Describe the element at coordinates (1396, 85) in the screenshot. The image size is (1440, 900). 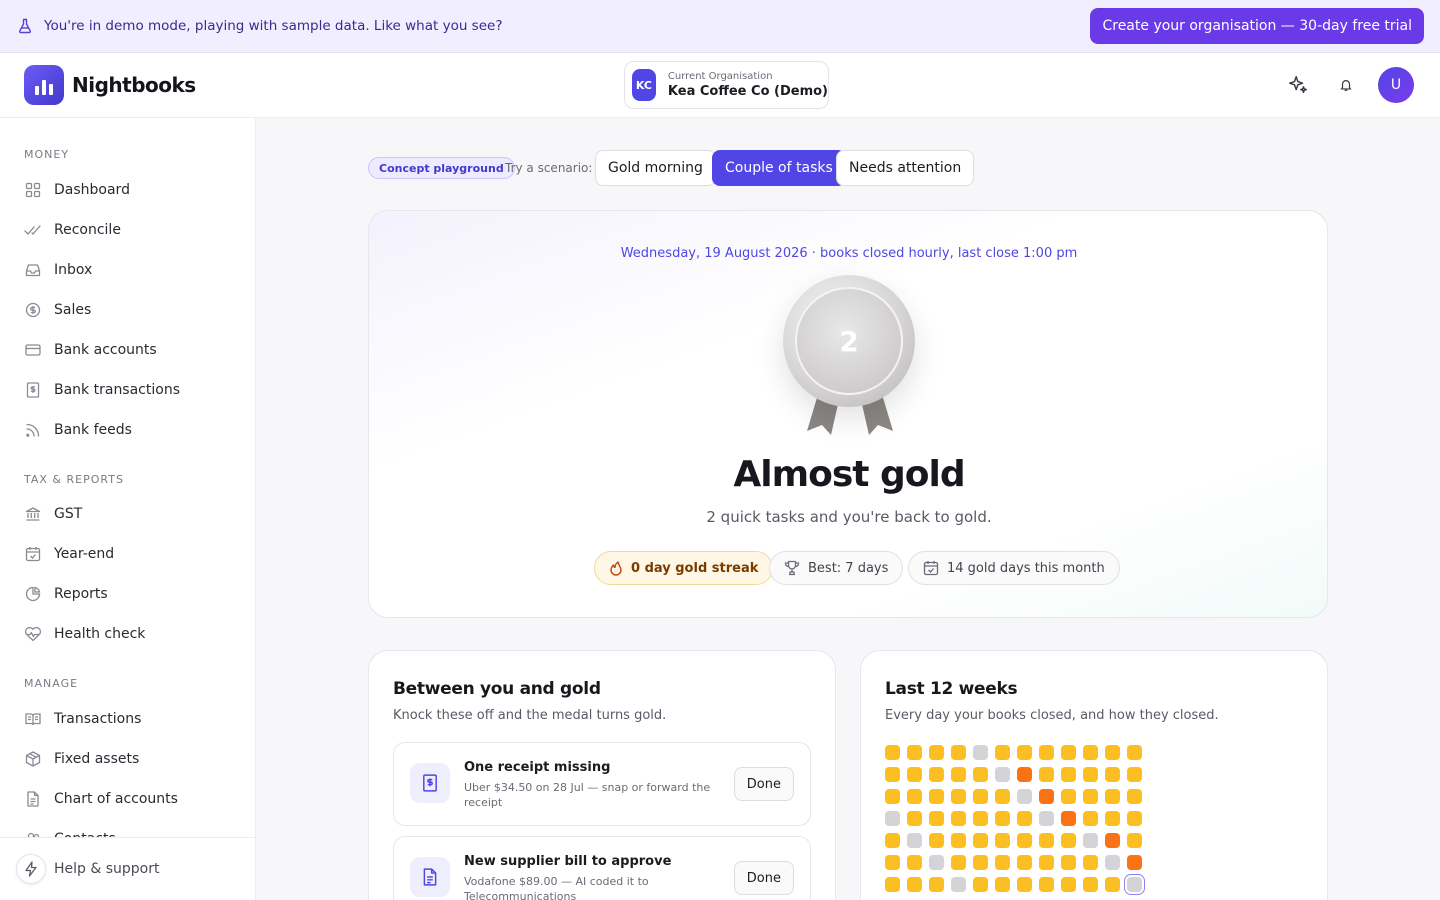
I see `user-avatar: U` at that location.